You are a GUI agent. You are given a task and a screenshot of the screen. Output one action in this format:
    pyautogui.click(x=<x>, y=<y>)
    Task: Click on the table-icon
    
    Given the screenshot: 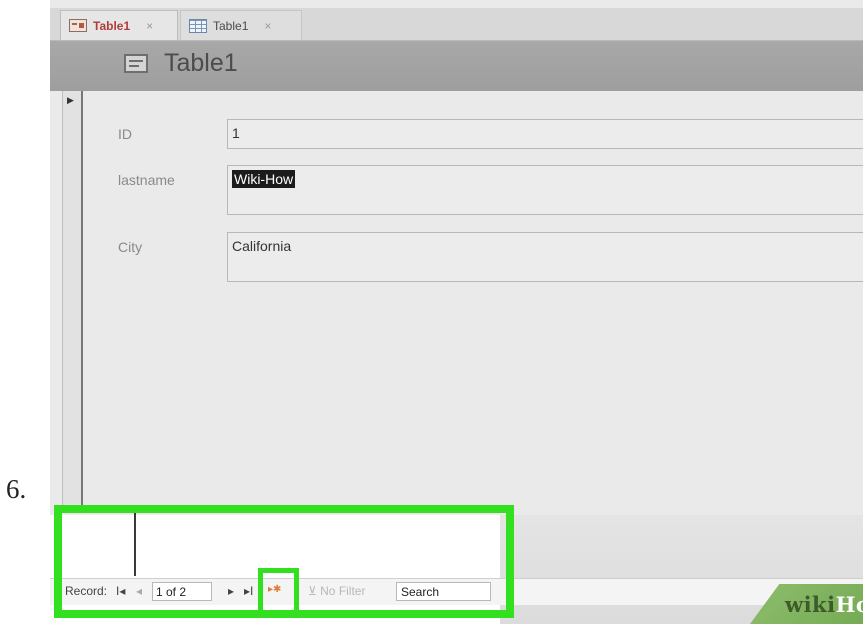 What is the action you would take?
    pyautogui.click(x=198, y=25)
    